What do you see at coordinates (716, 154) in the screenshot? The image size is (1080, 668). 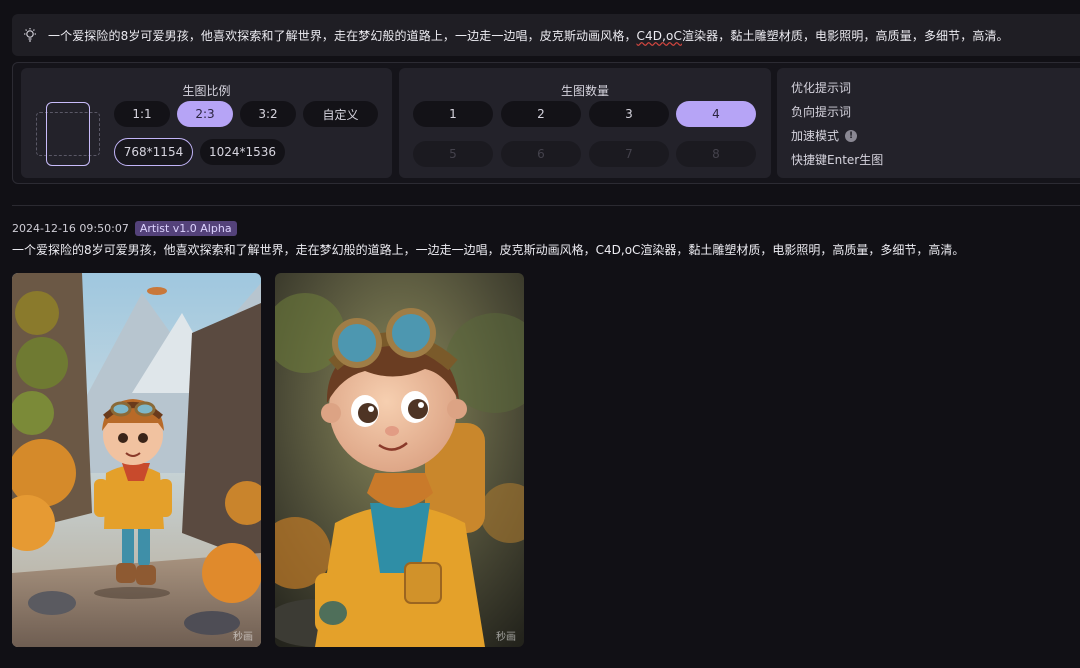 I see `count-option-8: 8` at bounding box center [716, 154].